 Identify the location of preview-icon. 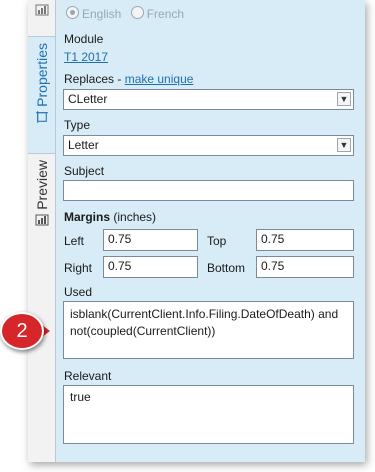
(41, 220).